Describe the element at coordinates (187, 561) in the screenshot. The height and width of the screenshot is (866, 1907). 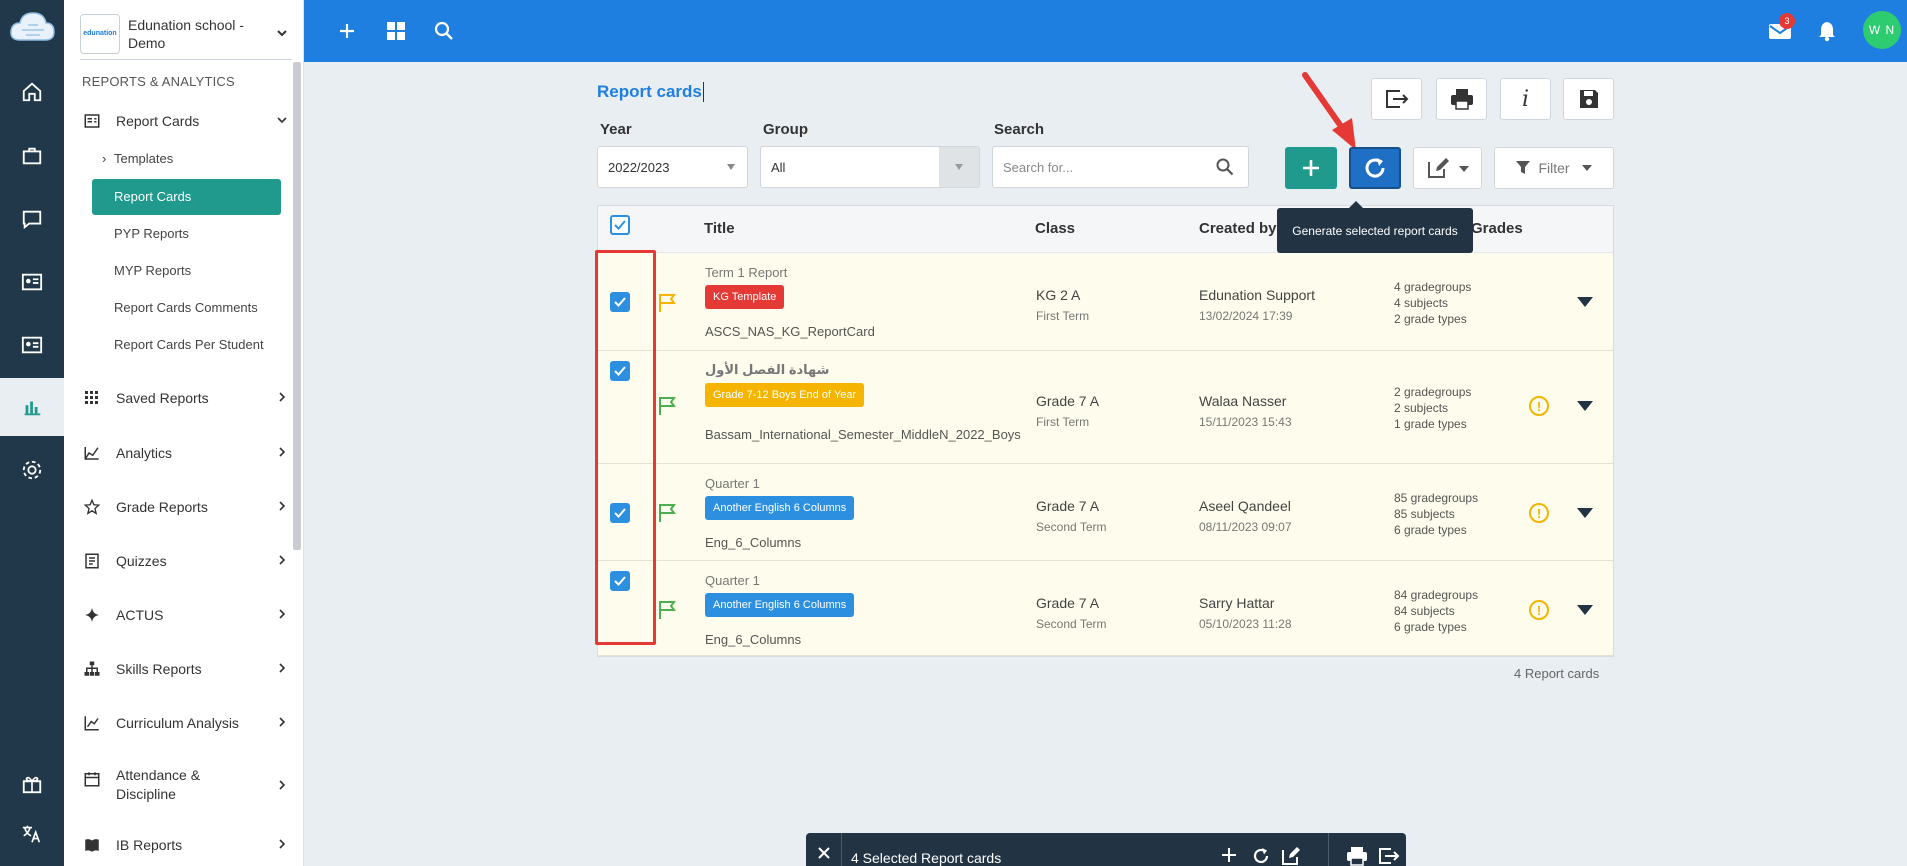
I see `sidebar-item-quizzes: Quizzes` at that location.